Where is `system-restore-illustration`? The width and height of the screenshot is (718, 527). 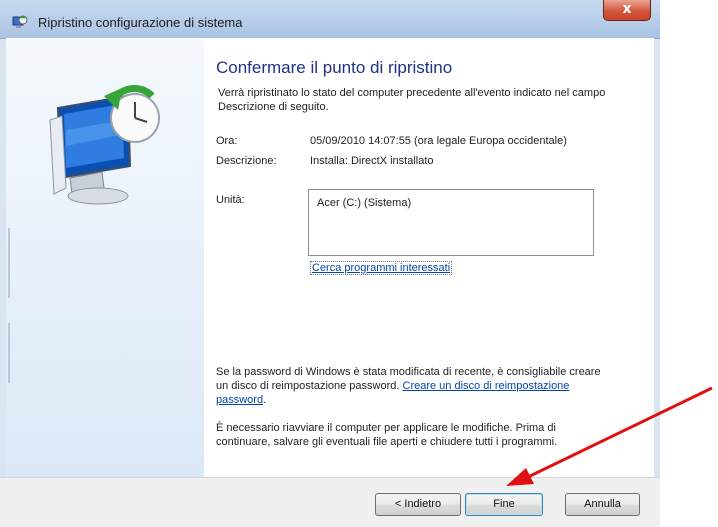 system-restore-illustration is located at coordinates (84, 233).